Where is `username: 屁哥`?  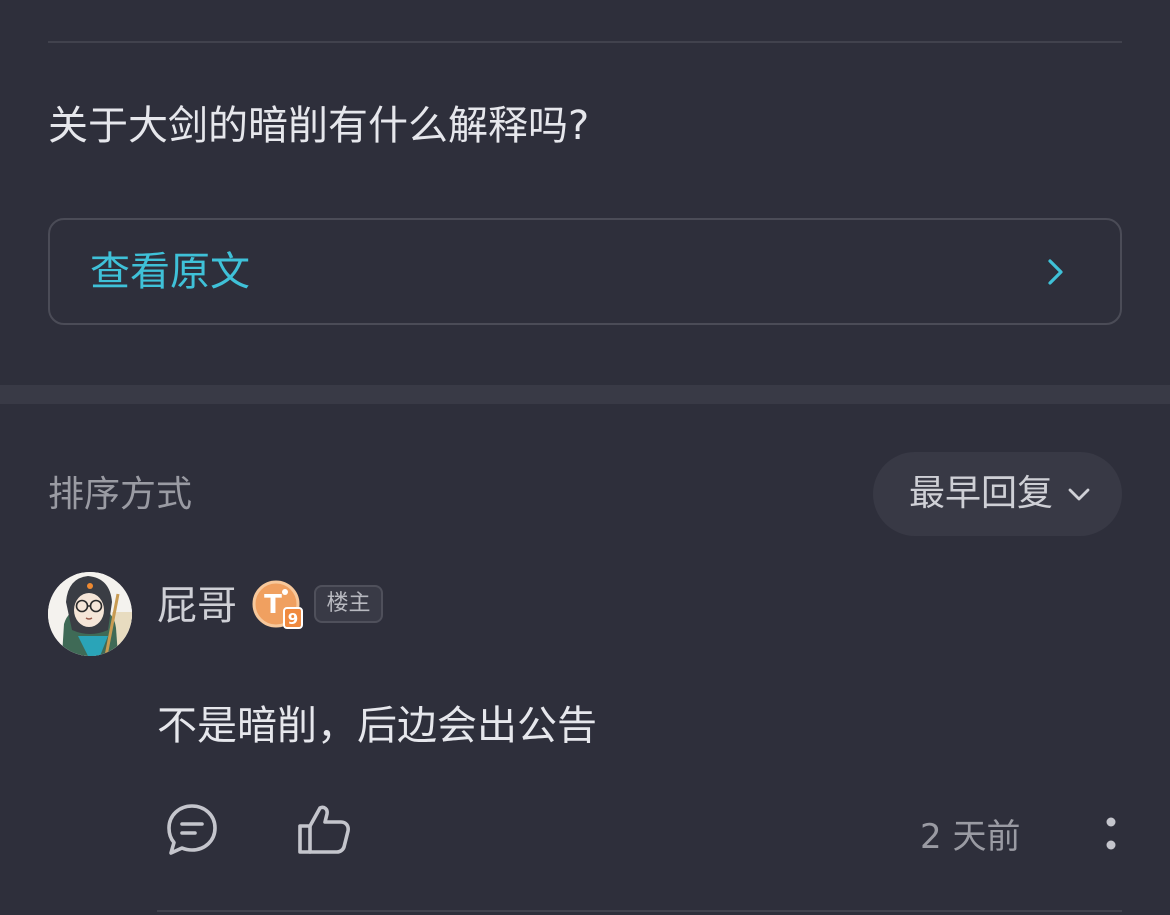 username: 屁哥 is located at coordinates (197, 606).